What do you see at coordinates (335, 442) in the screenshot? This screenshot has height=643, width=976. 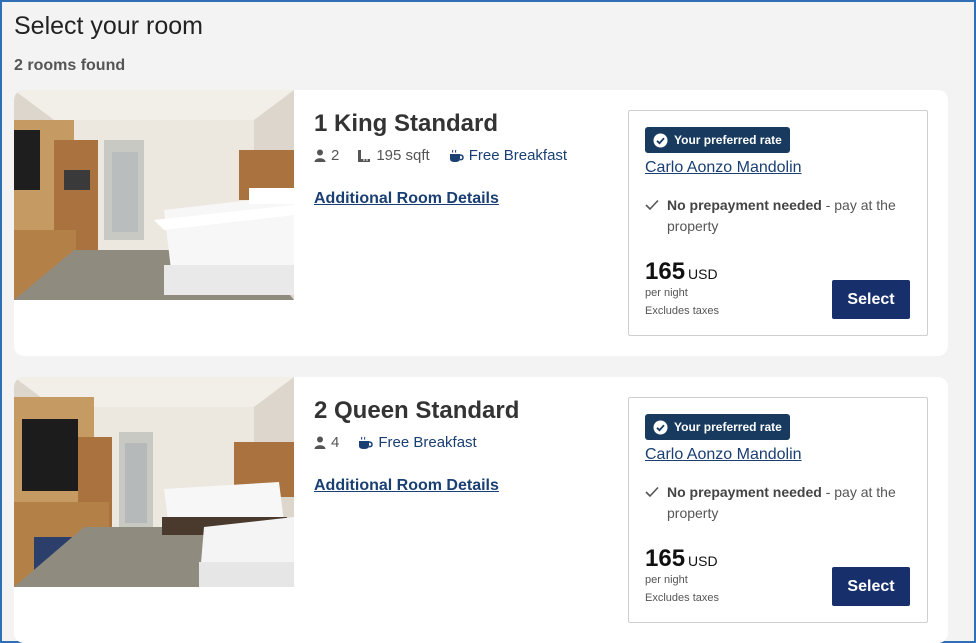 I see `guest-count: 4` at bounding box center [335, 442].